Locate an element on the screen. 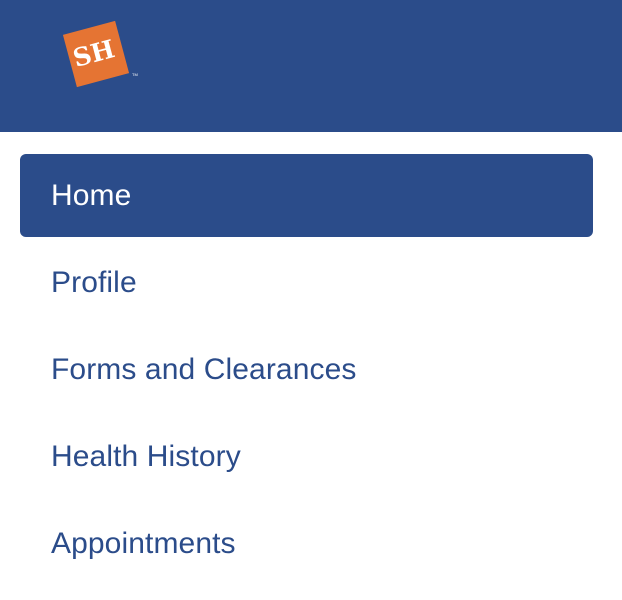  nav-item-appointments: Appointments is located at coordinates (306, 543).